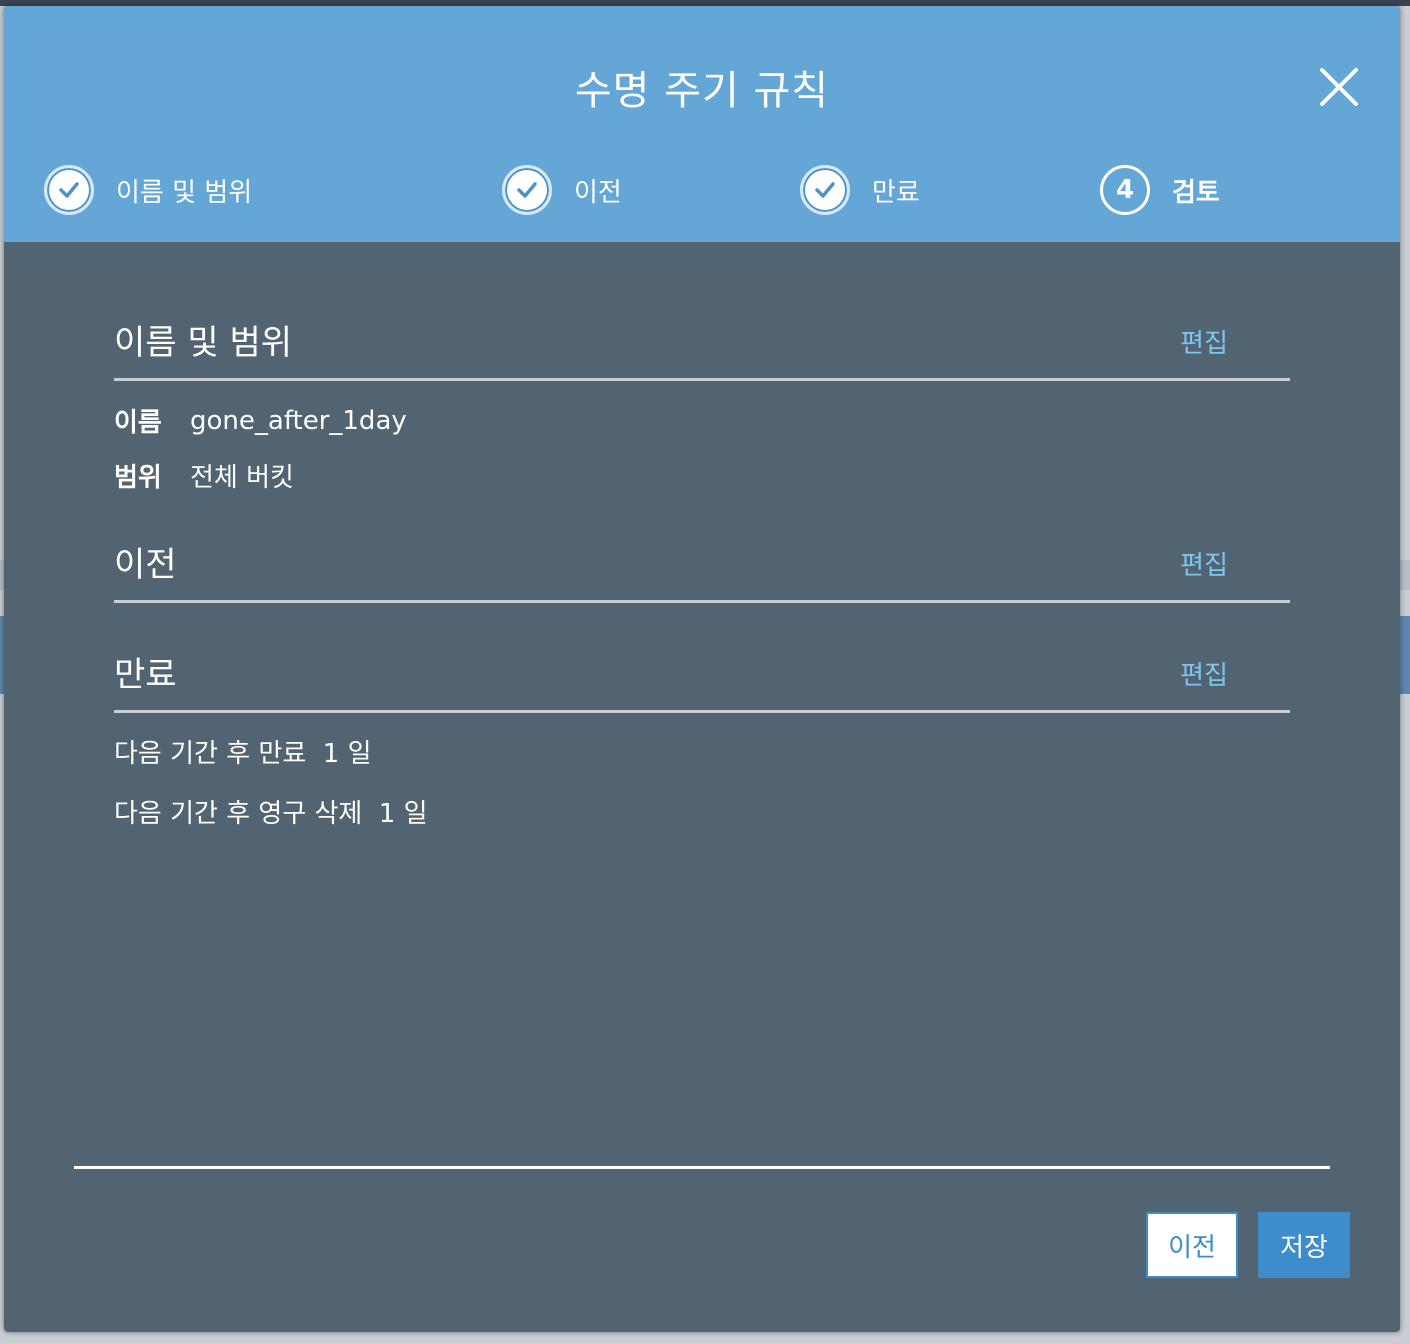 The image size is (1410, 1344). What do you see at coordinates (702, 1167) in the screenshot?
I see `footer-divider` at bounding box center [702, 1167].